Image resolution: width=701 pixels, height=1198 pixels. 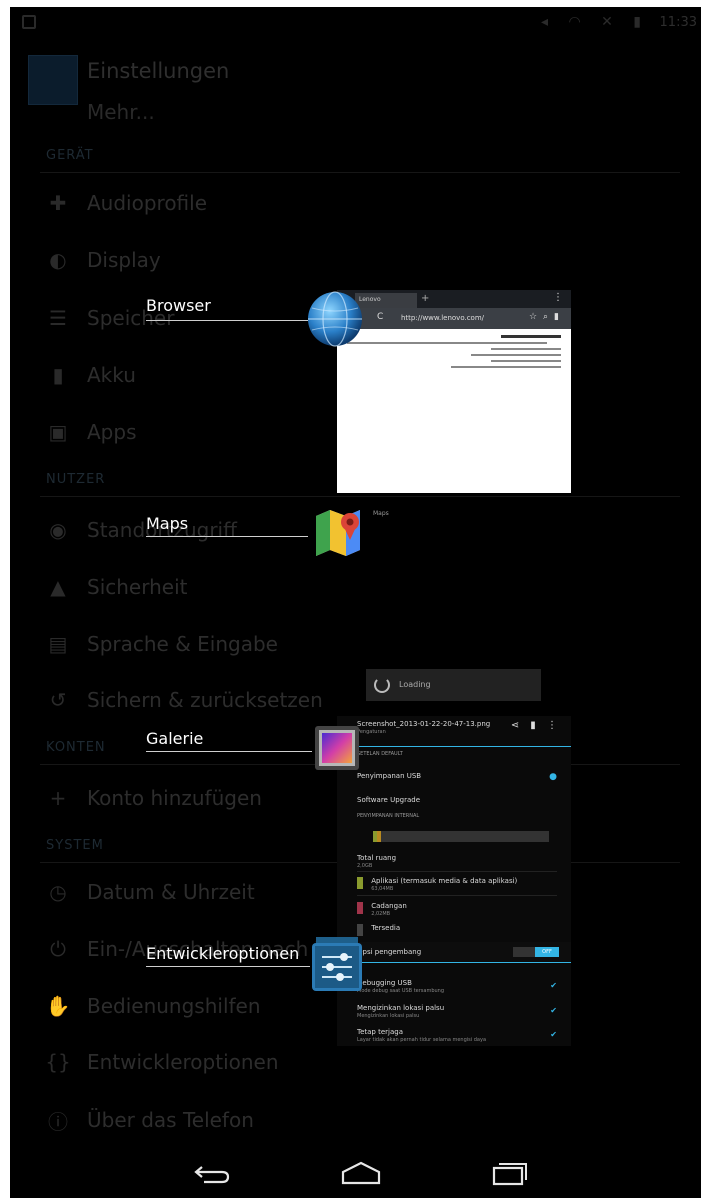 I want to click on settings-item-label: Bedienungshilfen, so click(x=174, y=1006).